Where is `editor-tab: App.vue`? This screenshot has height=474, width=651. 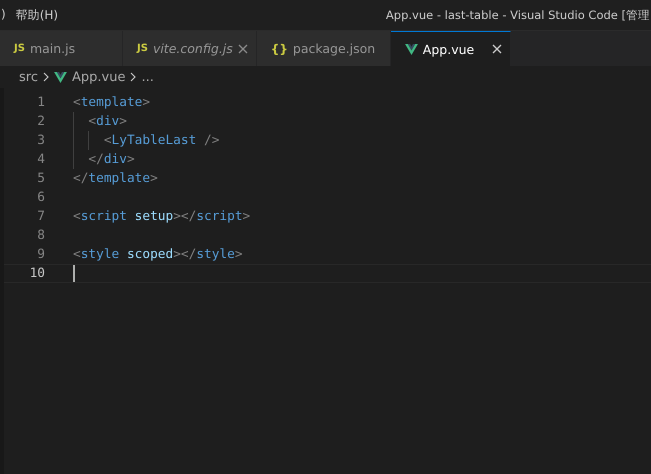 editor-tab: App.vue is located at coordinates (450, 48).